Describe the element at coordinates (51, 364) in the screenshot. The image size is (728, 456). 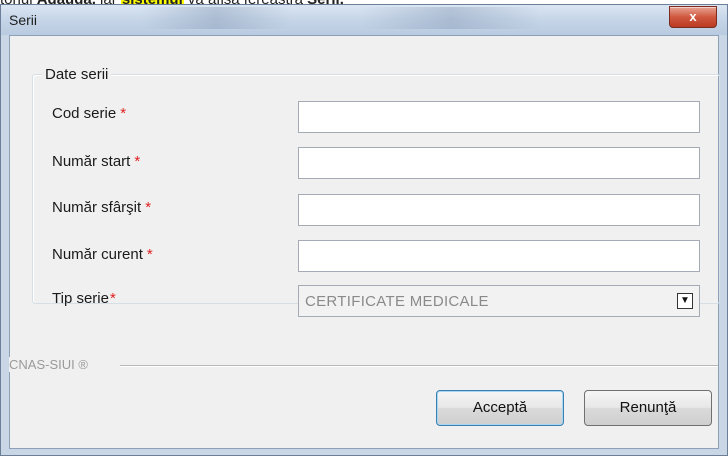
I see `cnas-siui-brand-label: CNAS-SIUI ®` at that location.